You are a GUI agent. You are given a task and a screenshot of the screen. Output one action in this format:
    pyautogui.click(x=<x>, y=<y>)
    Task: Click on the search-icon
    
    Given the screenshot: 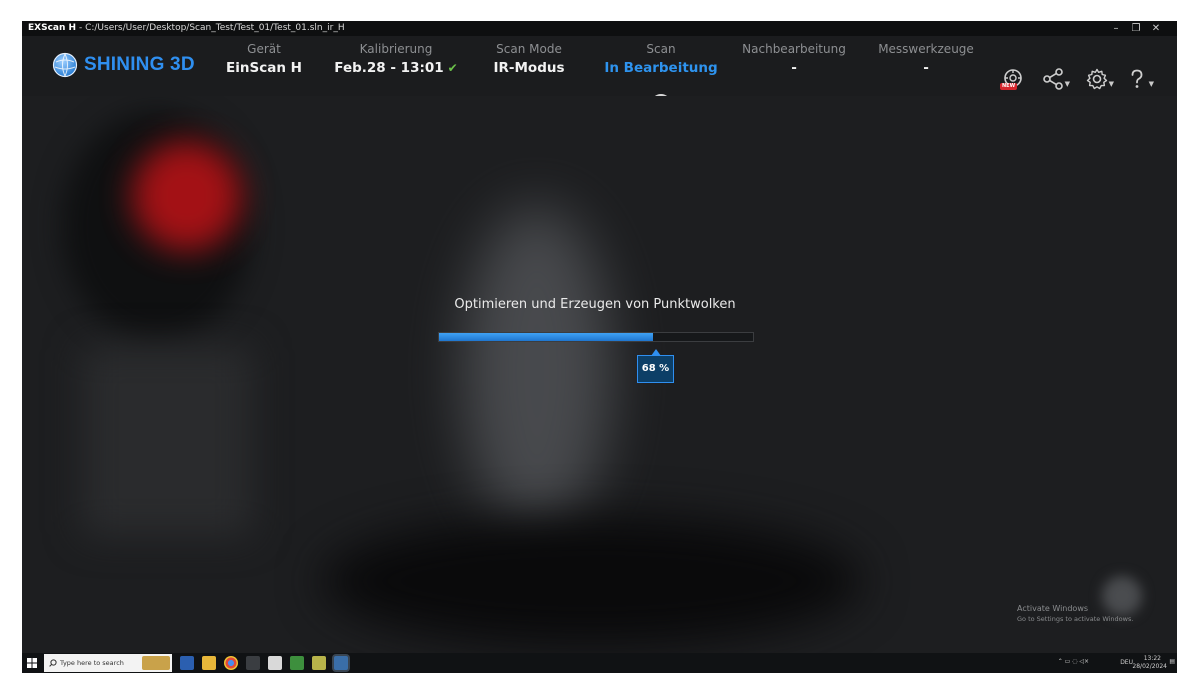 What is the action you would take?
    pyautogui.click(x=53, y=663)
    